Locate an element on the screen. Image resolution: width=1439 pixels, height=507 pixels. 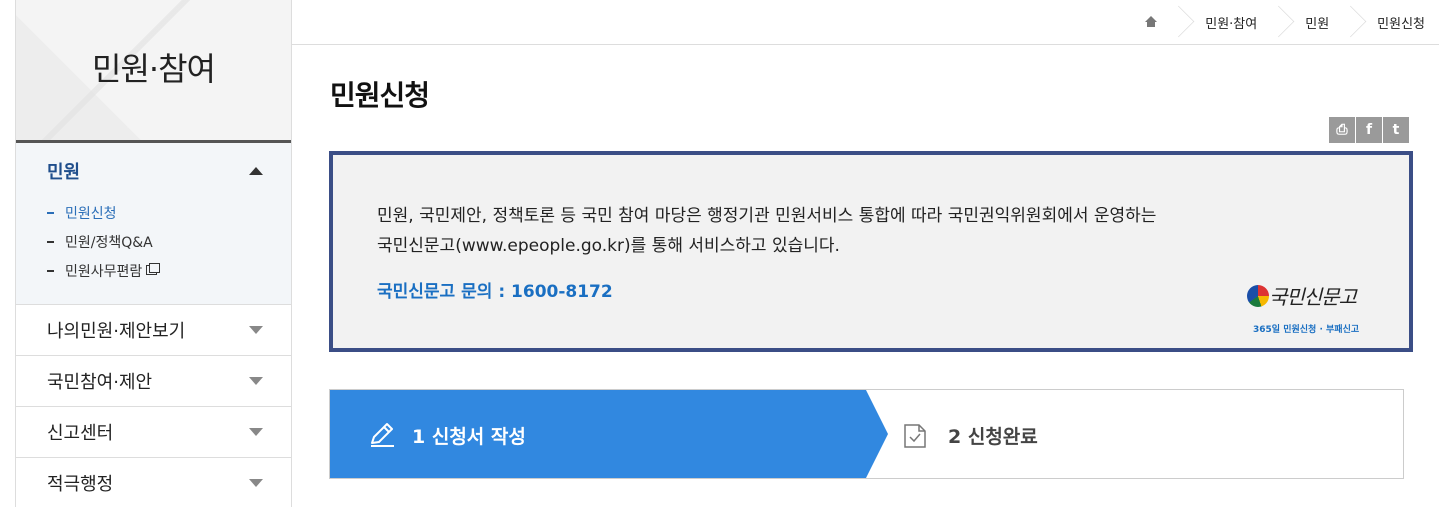
step-indicator: 1 신청서 작성 2 신청완료 is located at coordinates (866, 434).